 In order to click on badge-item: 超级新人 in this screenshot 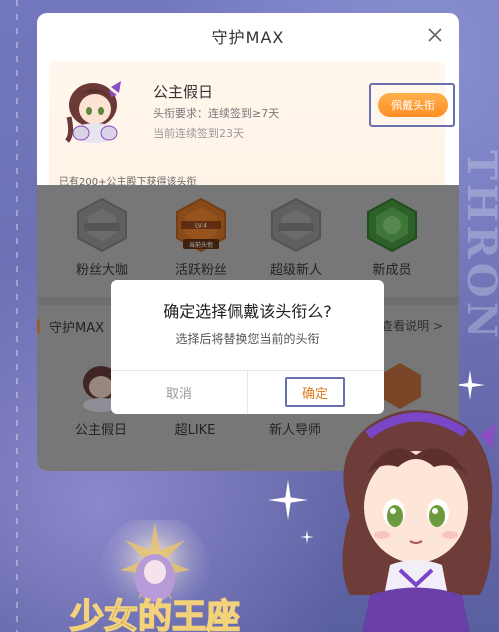, I will do `click(296, 237)`.